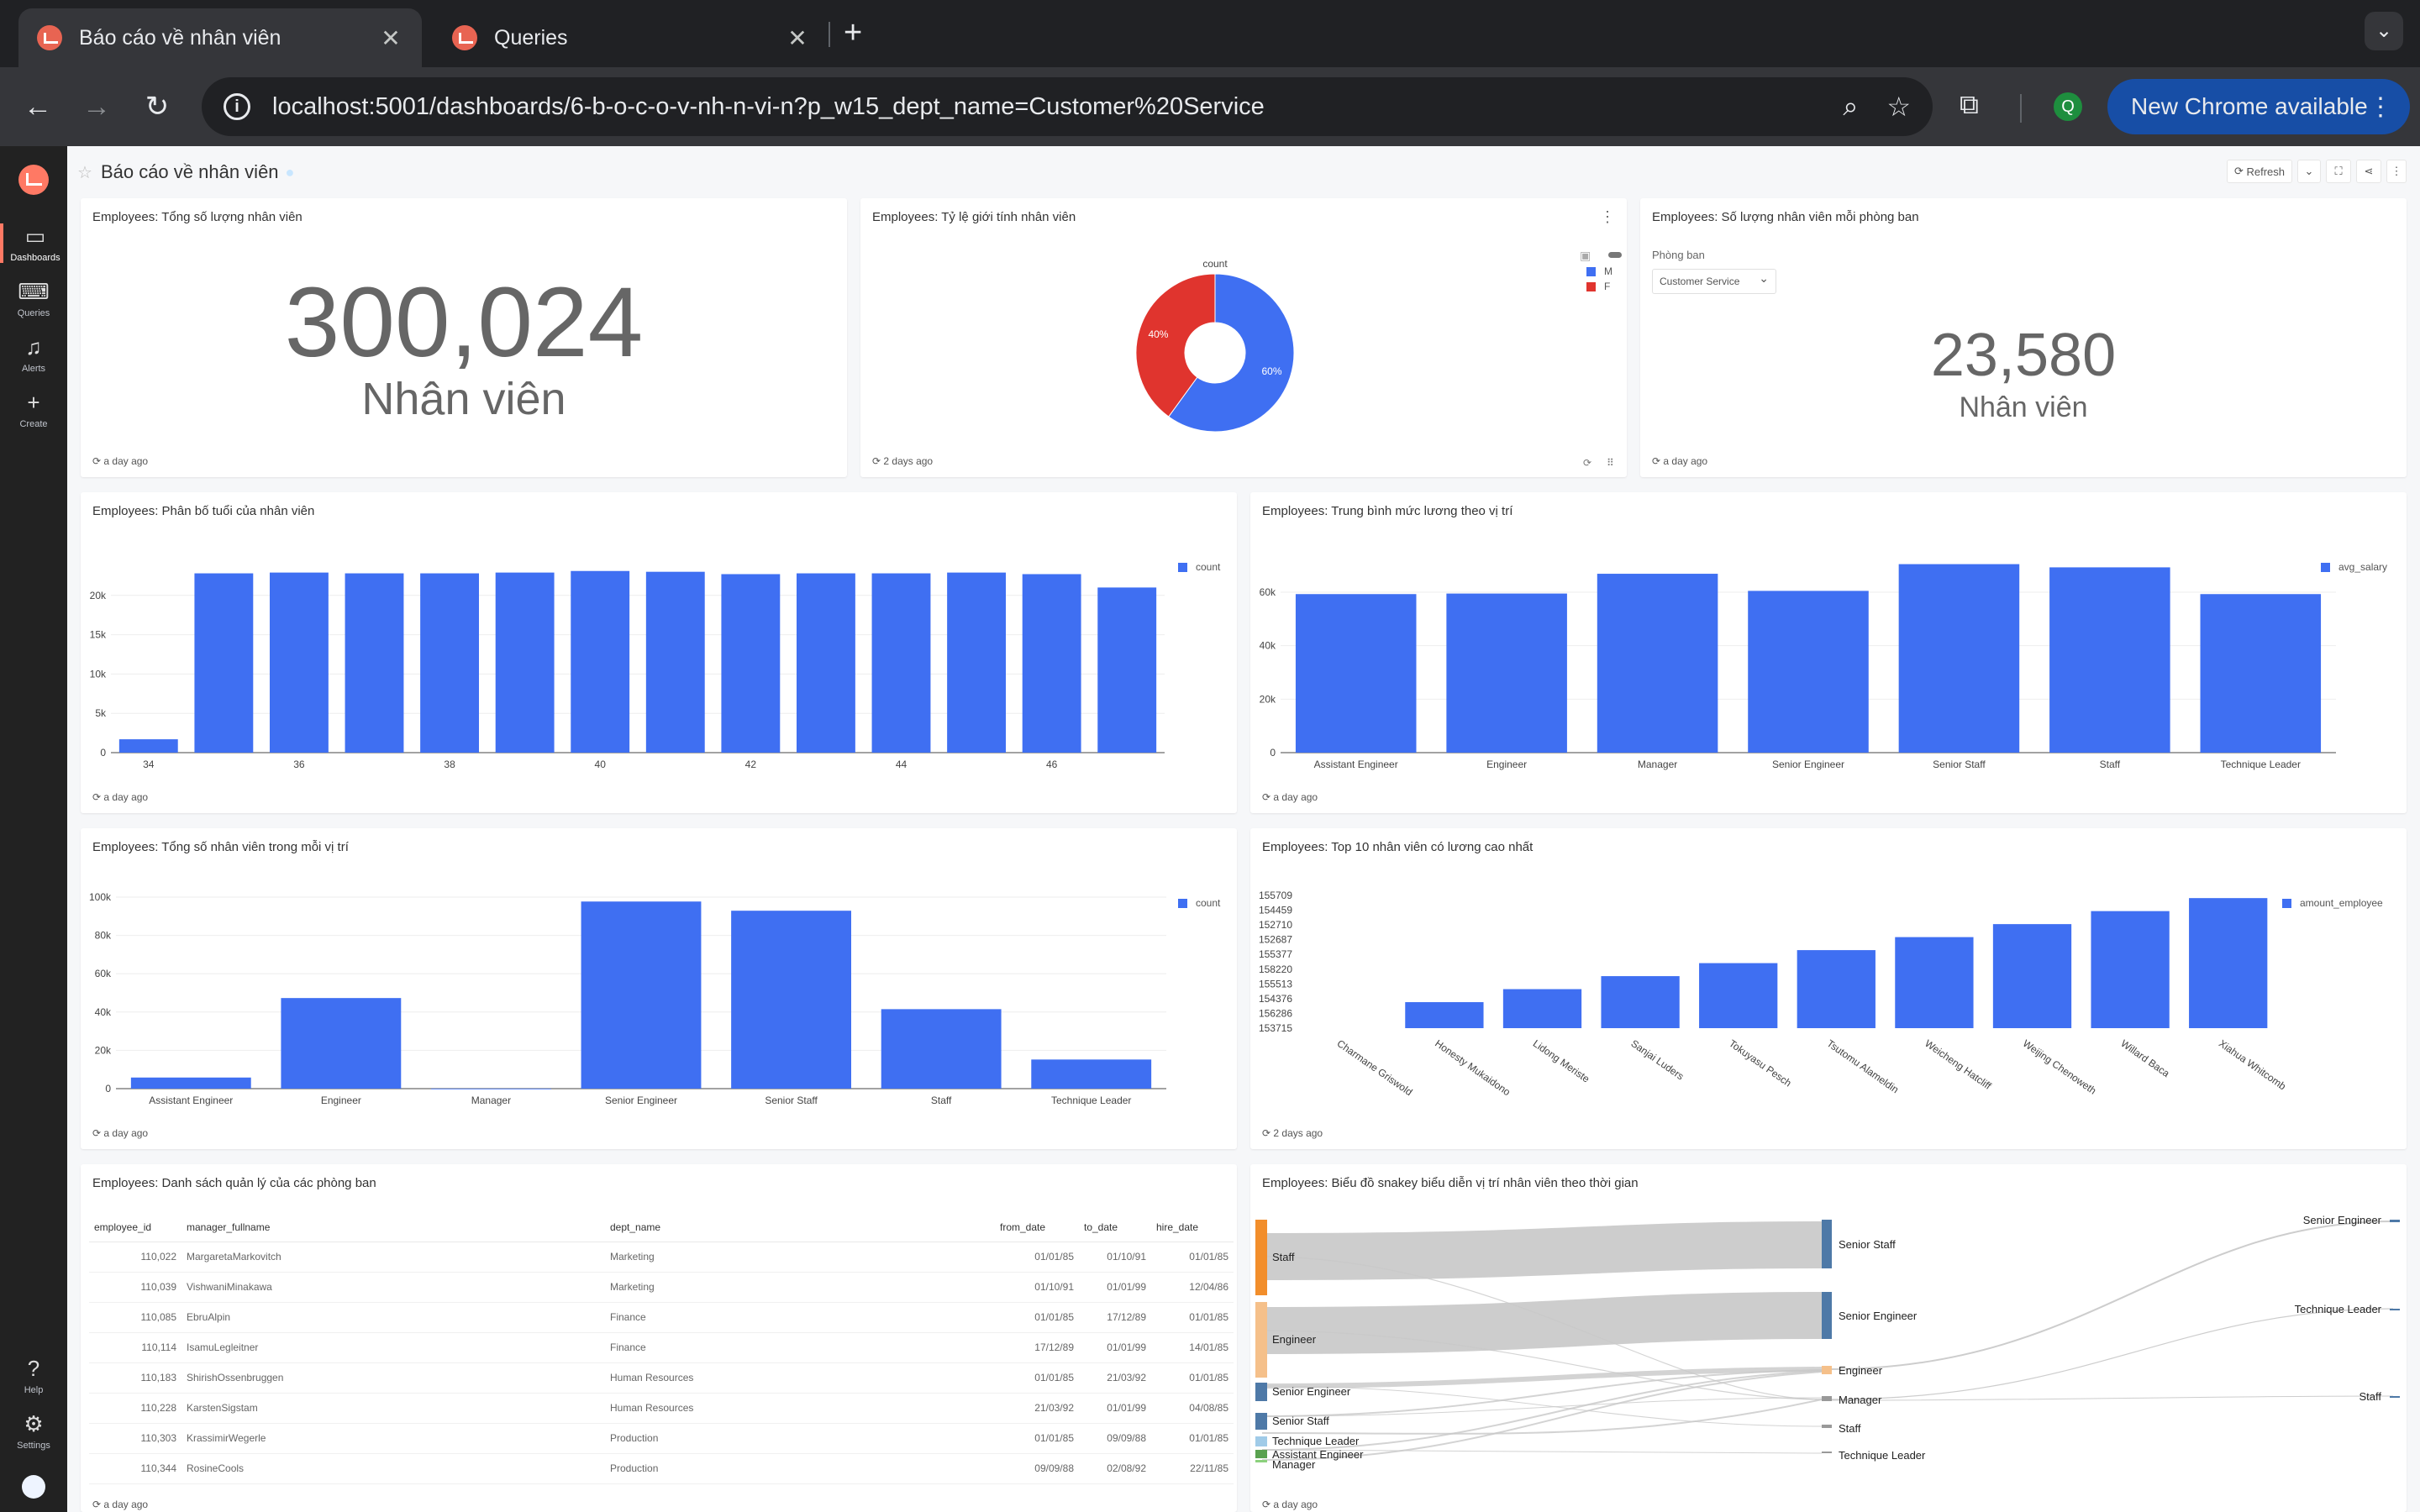 The height and width of the screenshot is (1512, 2420). I want to click on drag-handle-icon: ⠿, so click(1610, 463).